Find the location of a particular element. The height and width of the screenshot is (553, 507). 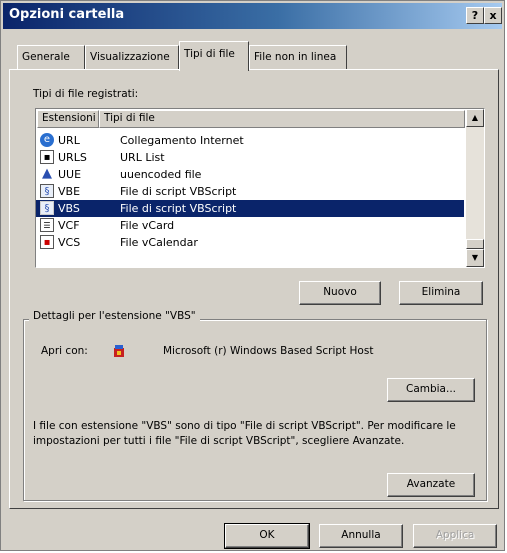

tab-tipi-di-file: Tipi di file is located at coordinates (214, 56).